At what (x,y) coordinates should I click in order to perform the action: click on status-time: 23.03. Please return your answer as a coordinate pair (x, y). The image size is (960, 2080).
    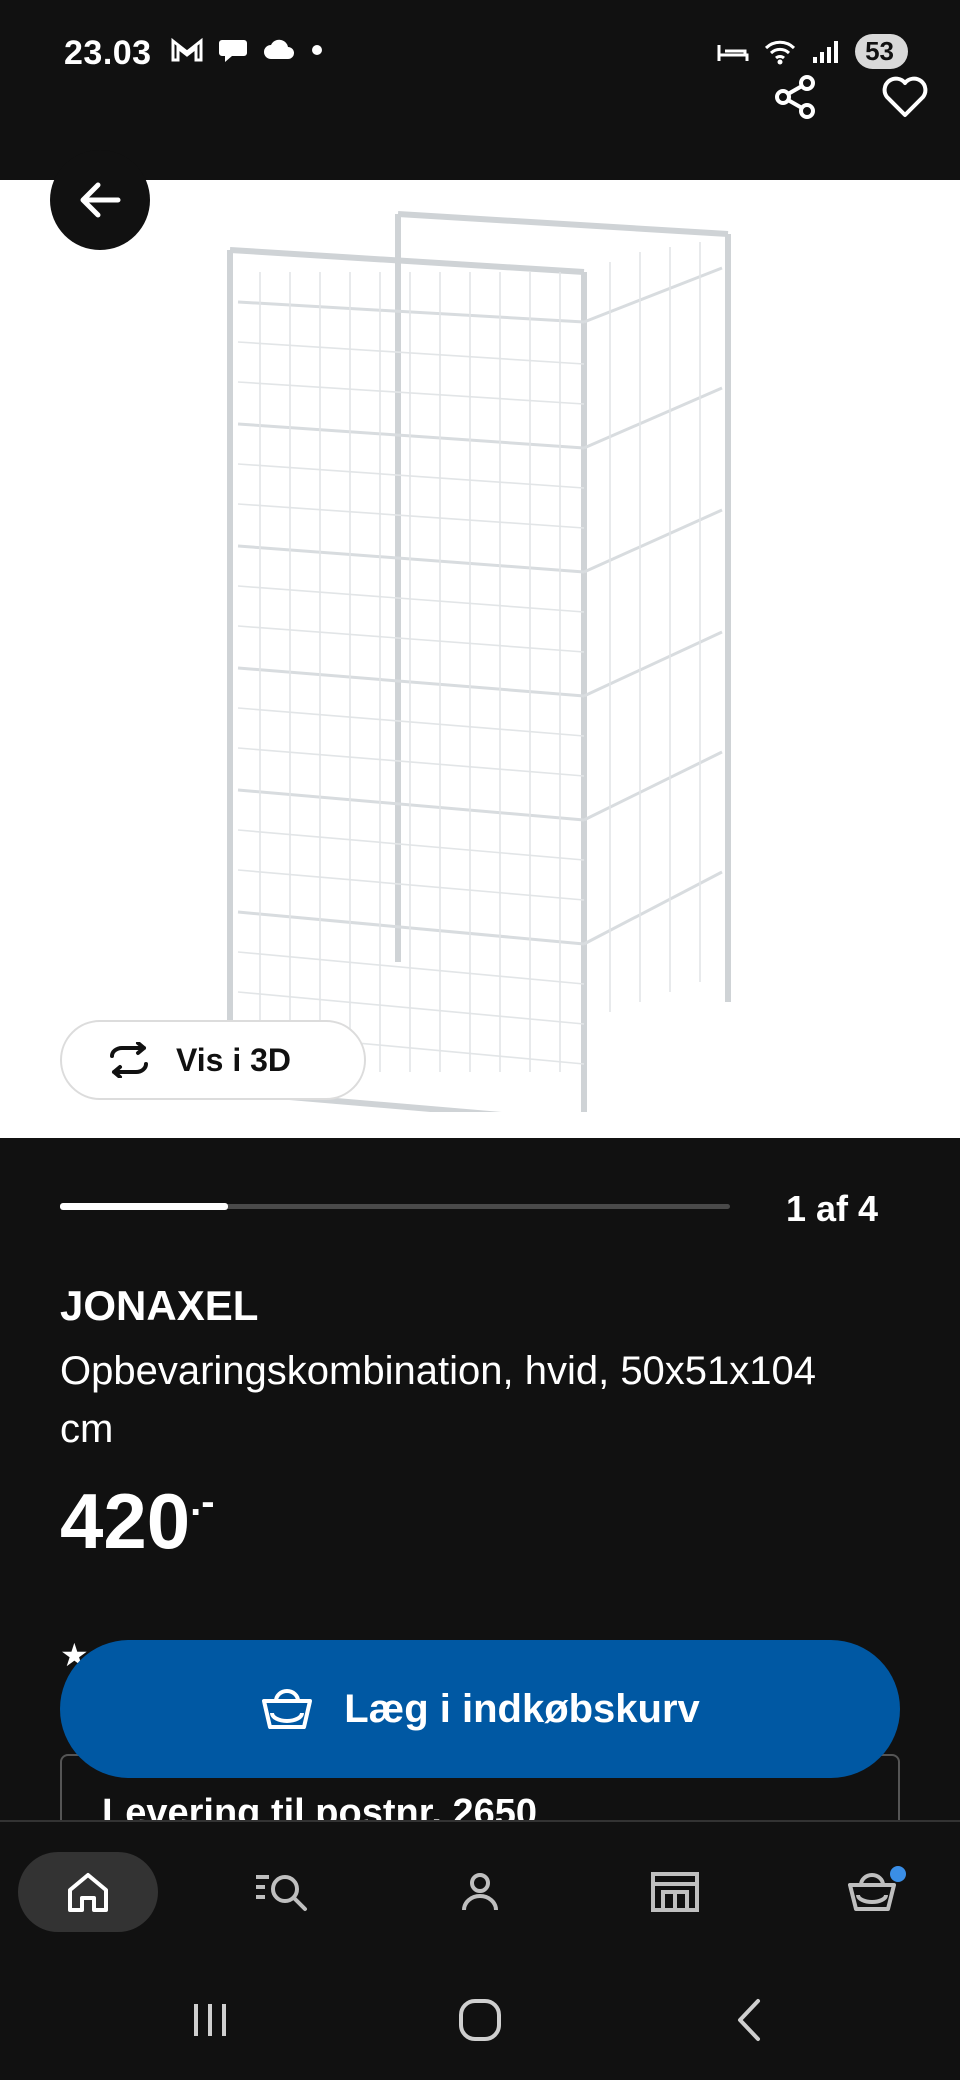
    Looking at the image, I should click on (108, 53).